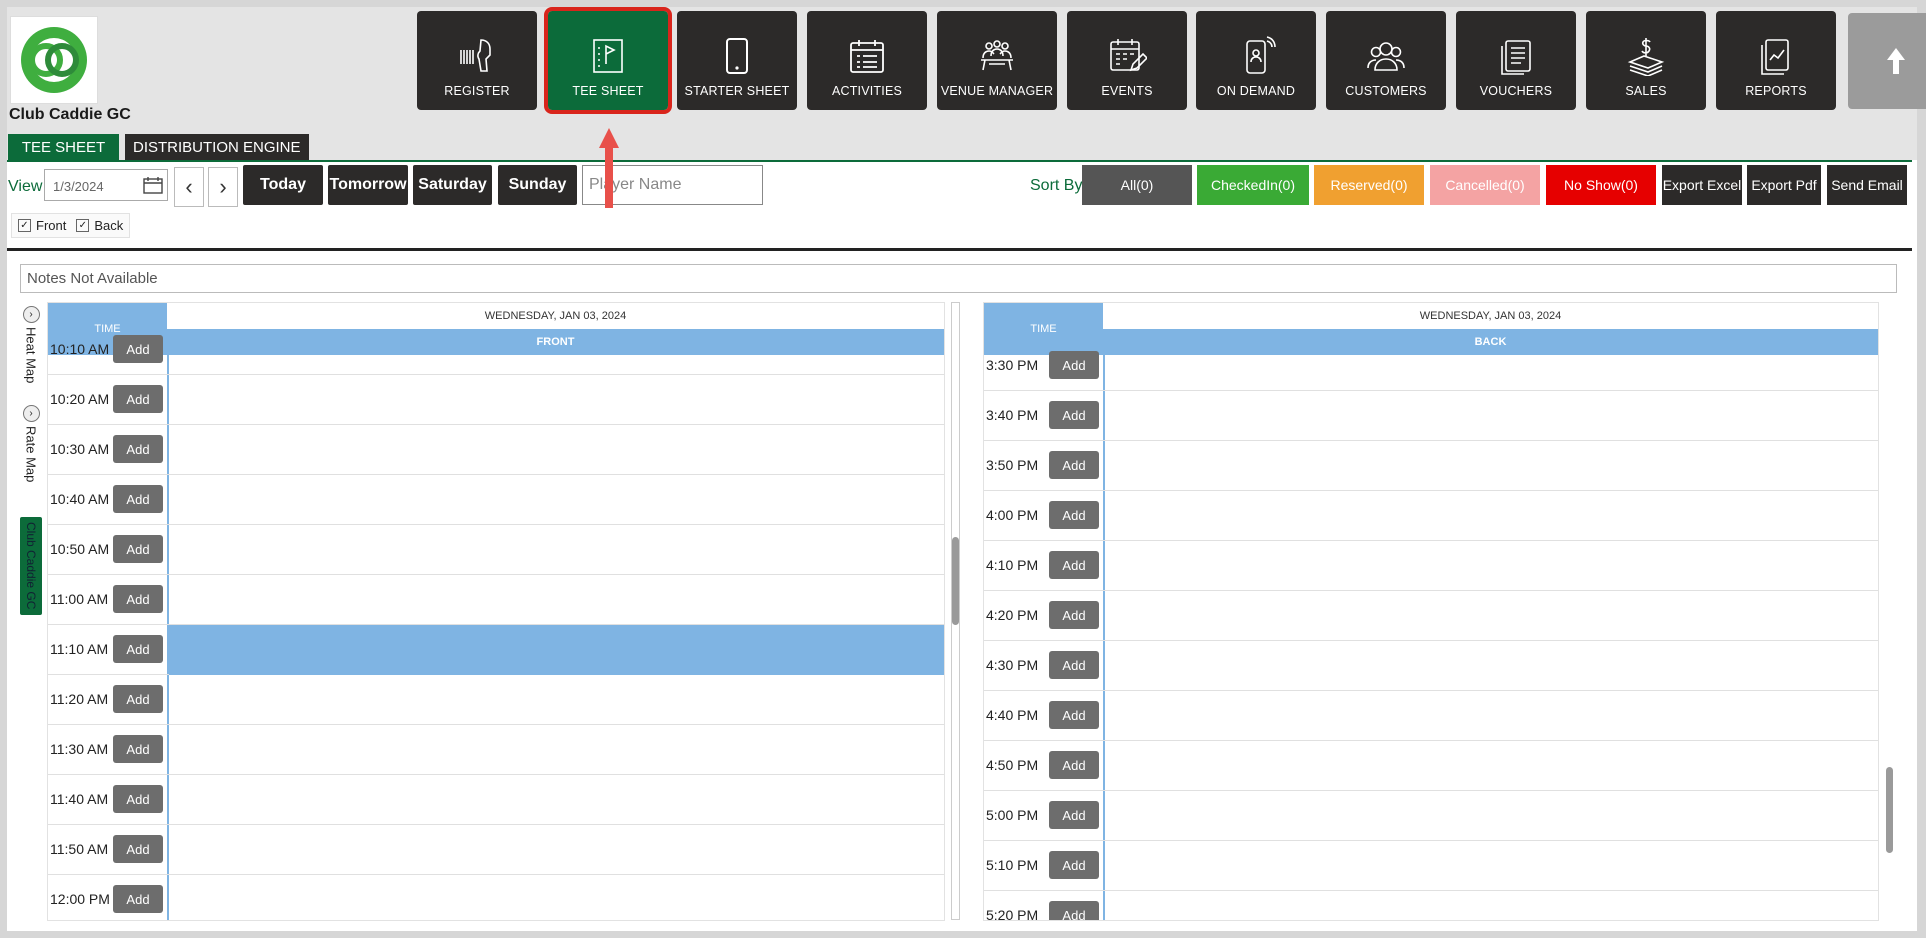 The width and height of the screenshot is (1926, 938). What do you see at coordinates (496, 700) in the screenshot?
I see `tee-time-row: 11:20 AM Add` at bounding box center [496, 700].